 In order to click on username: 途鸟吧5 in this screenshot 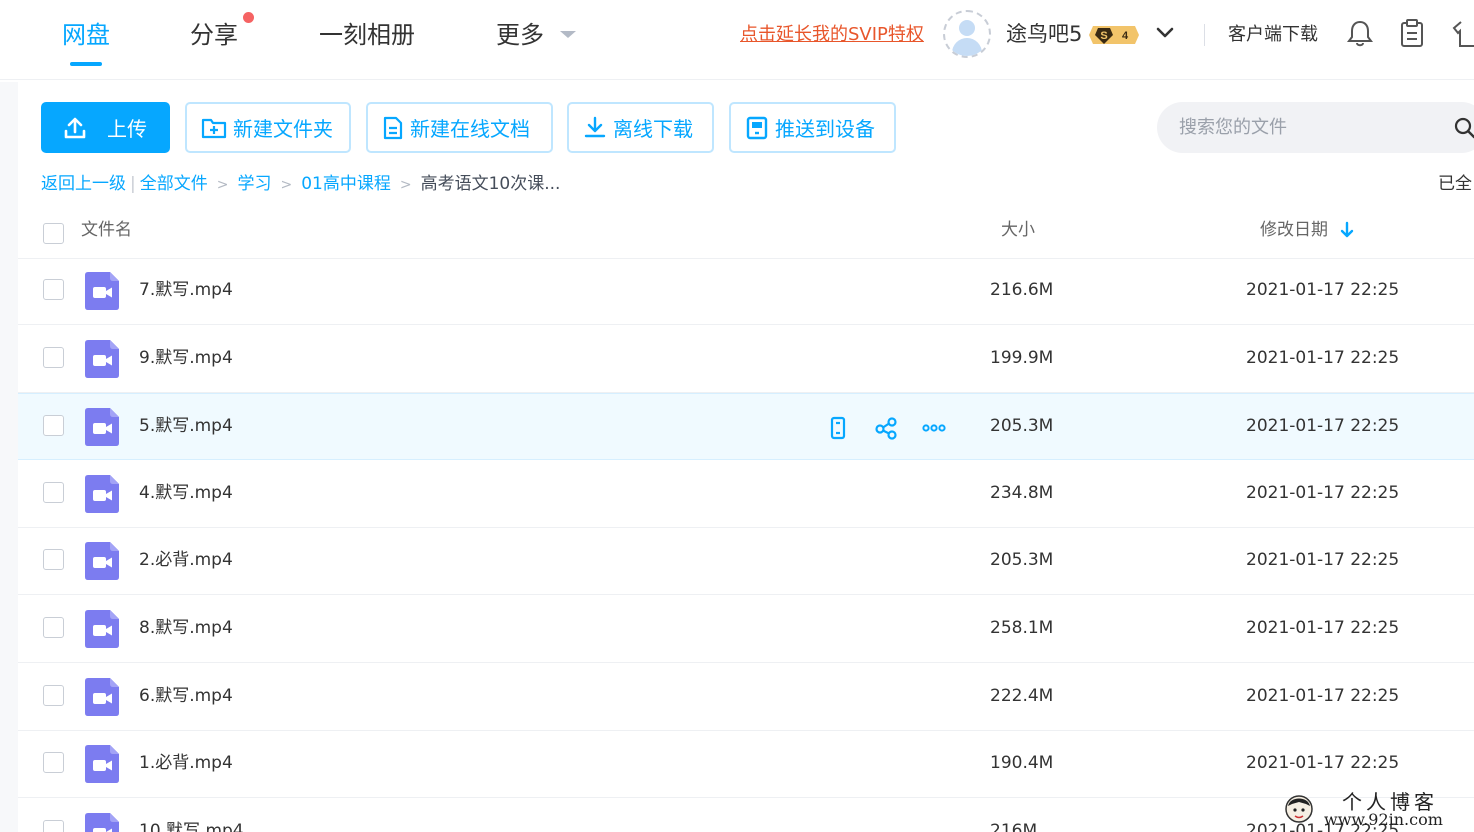, I will do `click(1044, 34)`.